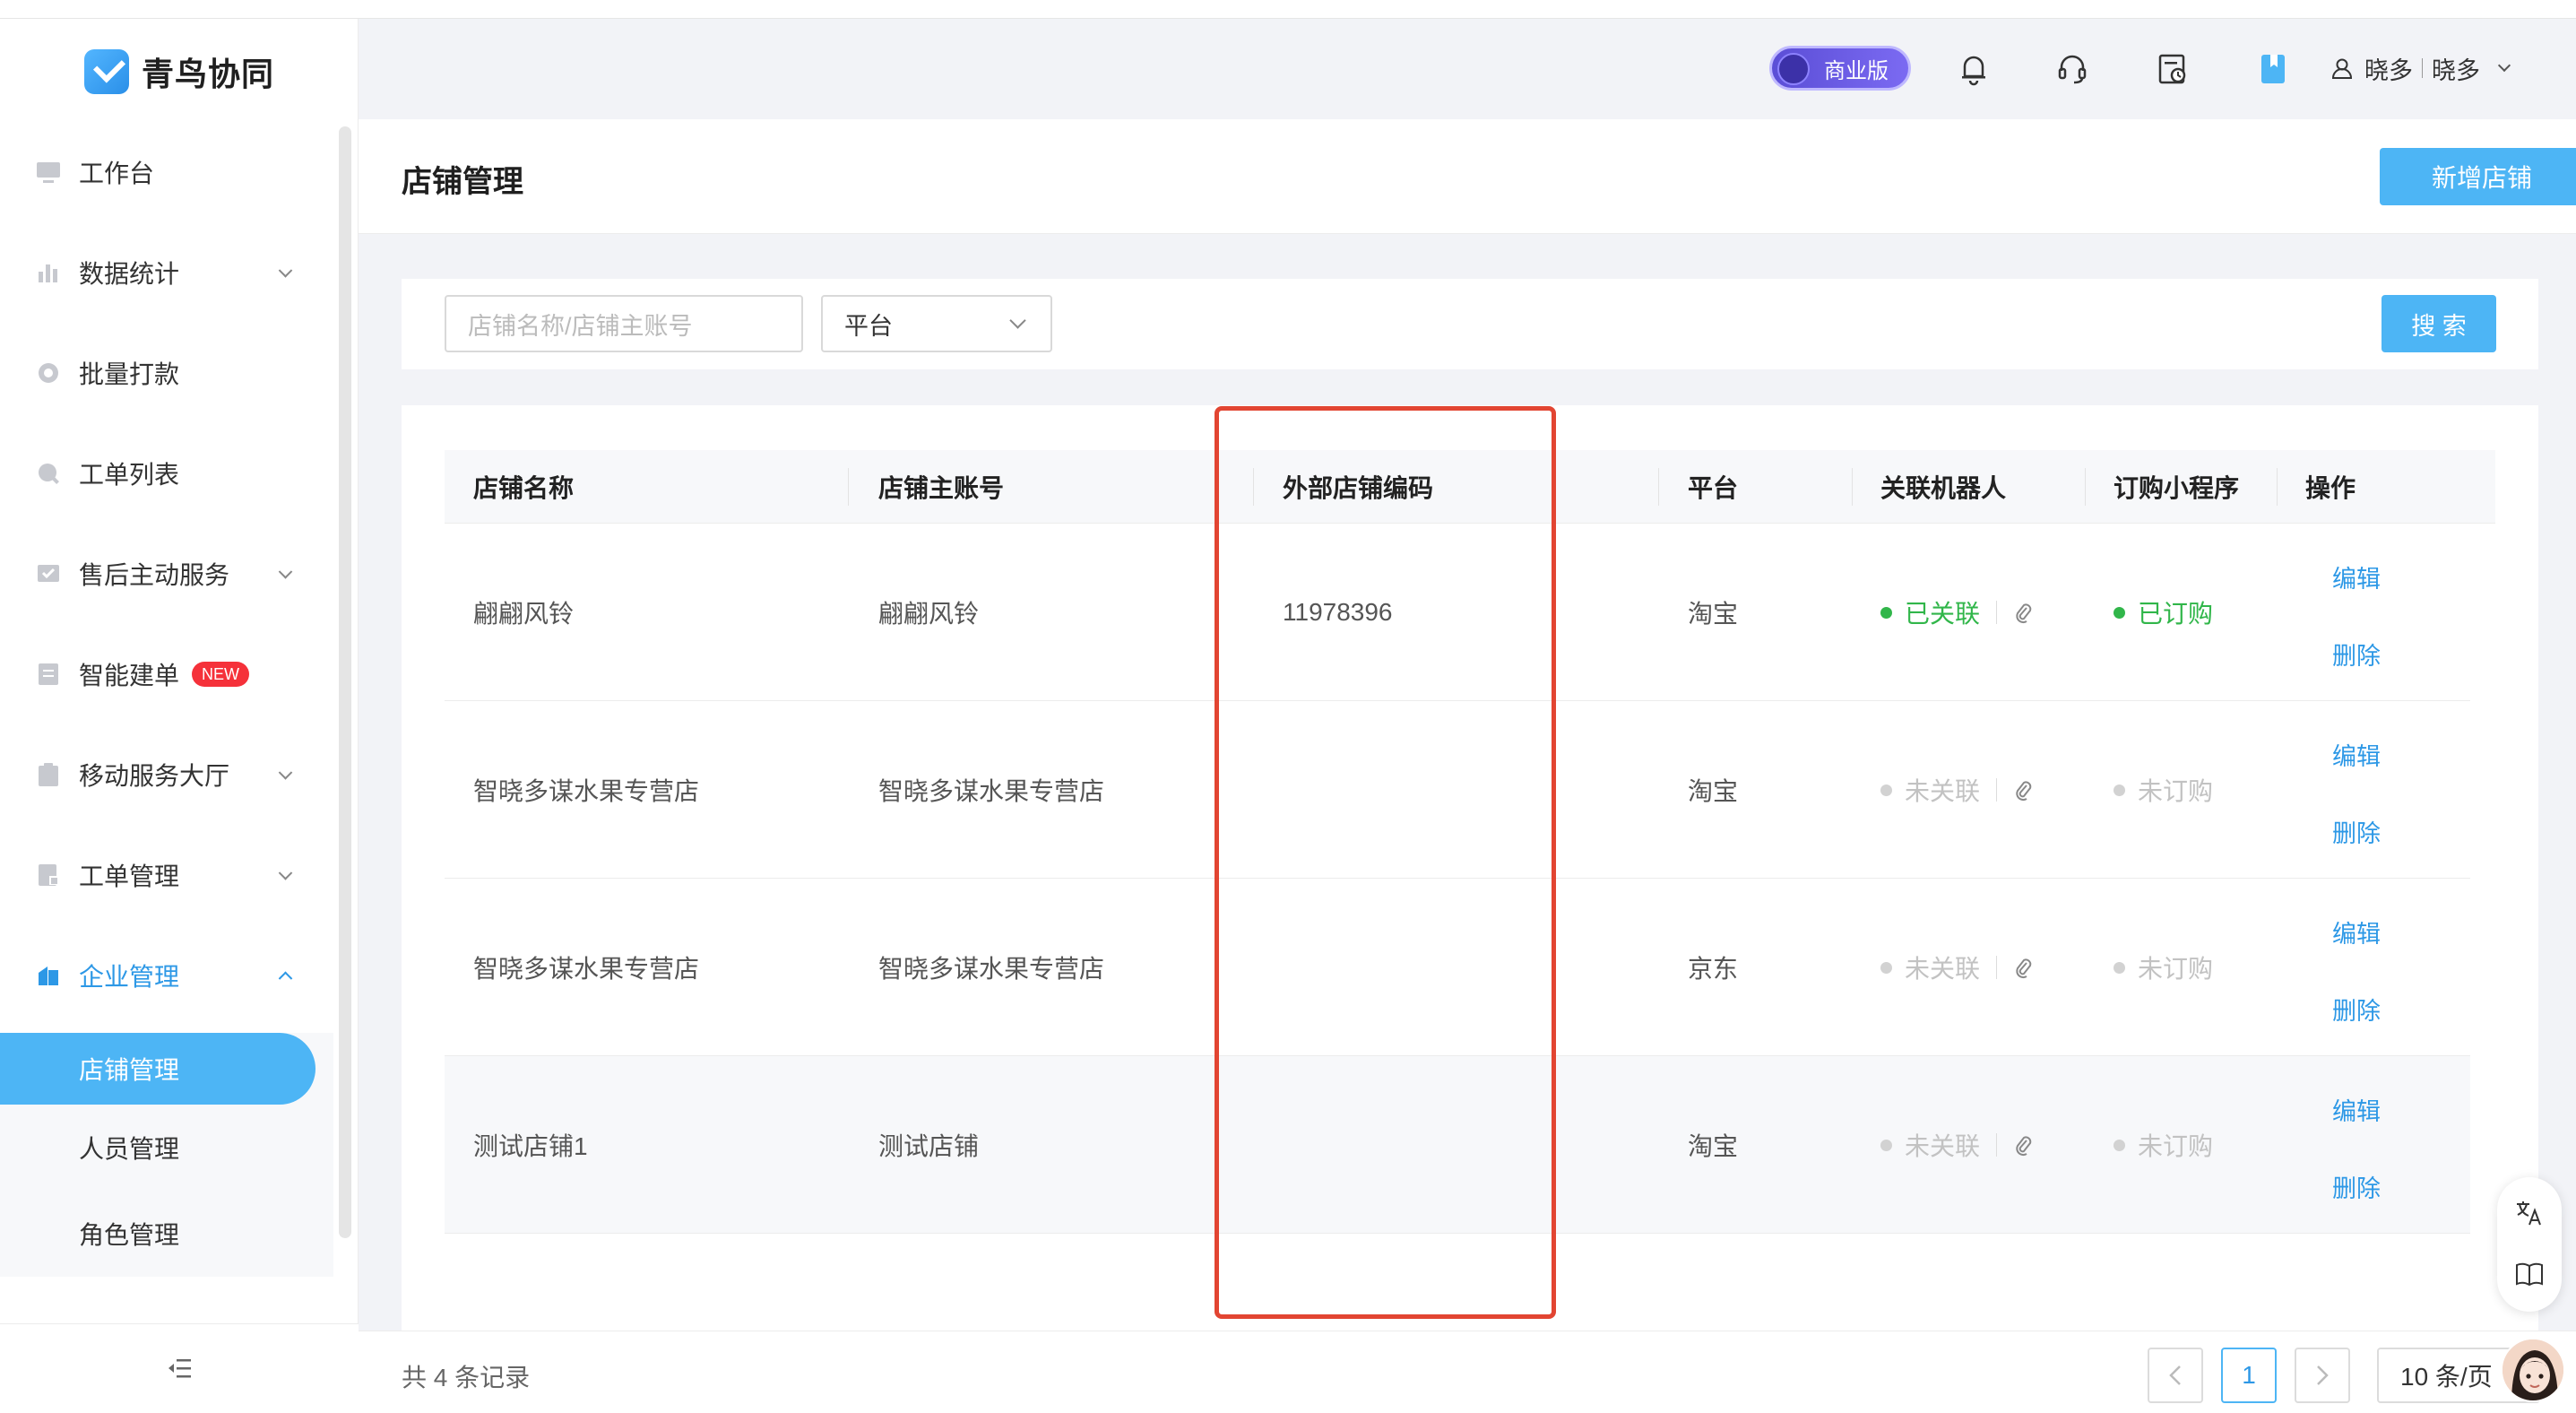  Describe the element at coordinates (466, 1377) in the screenshot. I see `total-records: 共 4 条记录` at that location.